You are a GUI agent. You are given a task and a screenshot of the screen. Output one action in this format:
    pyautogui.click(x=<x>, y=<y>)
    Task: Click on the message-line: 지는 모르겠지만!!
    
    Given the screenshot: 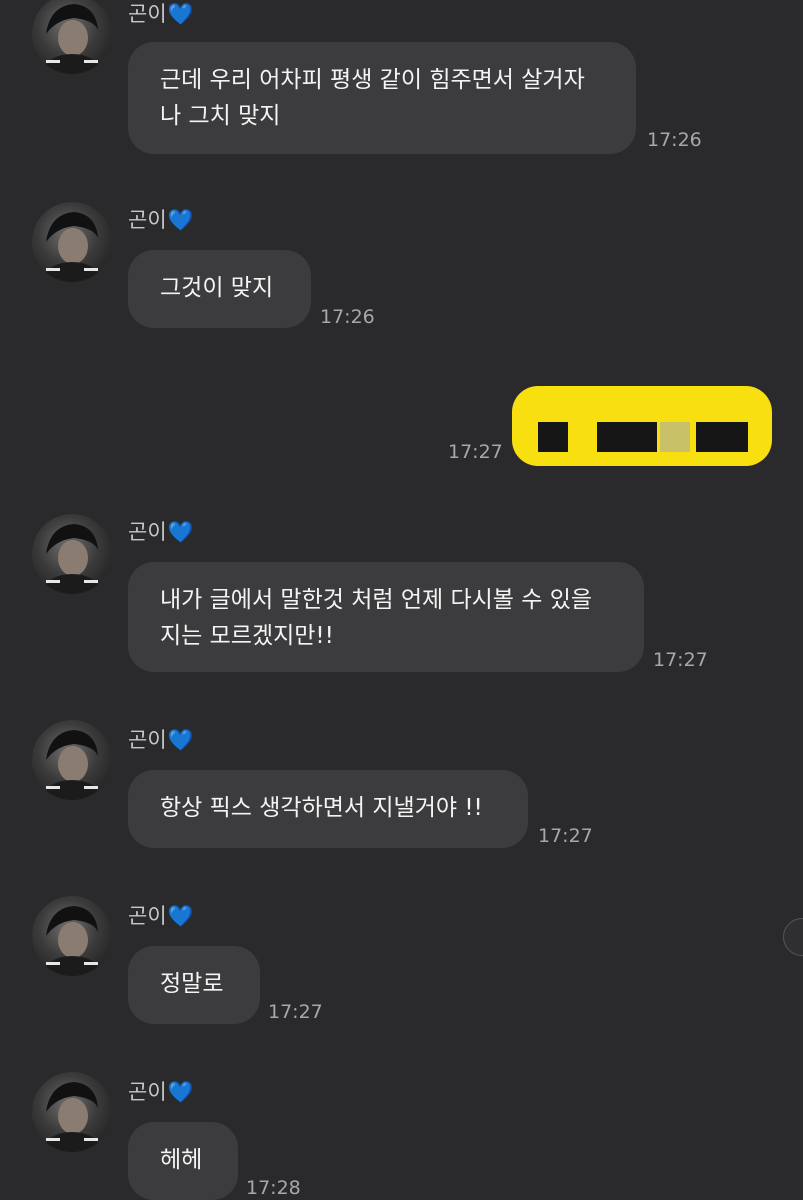 What is the action you would take?
    pyautogui.click(x=247, y=636)
    